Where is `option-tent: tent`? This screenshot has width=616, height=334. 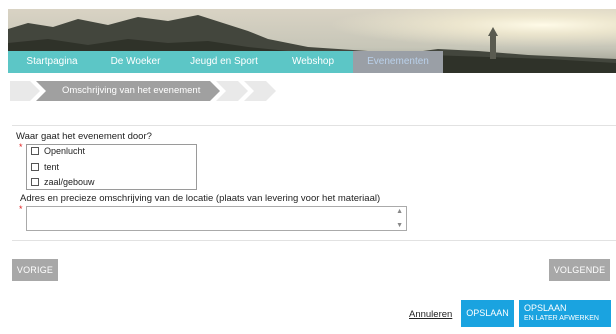
option-tent: tent is located at coordinates (45, 167).